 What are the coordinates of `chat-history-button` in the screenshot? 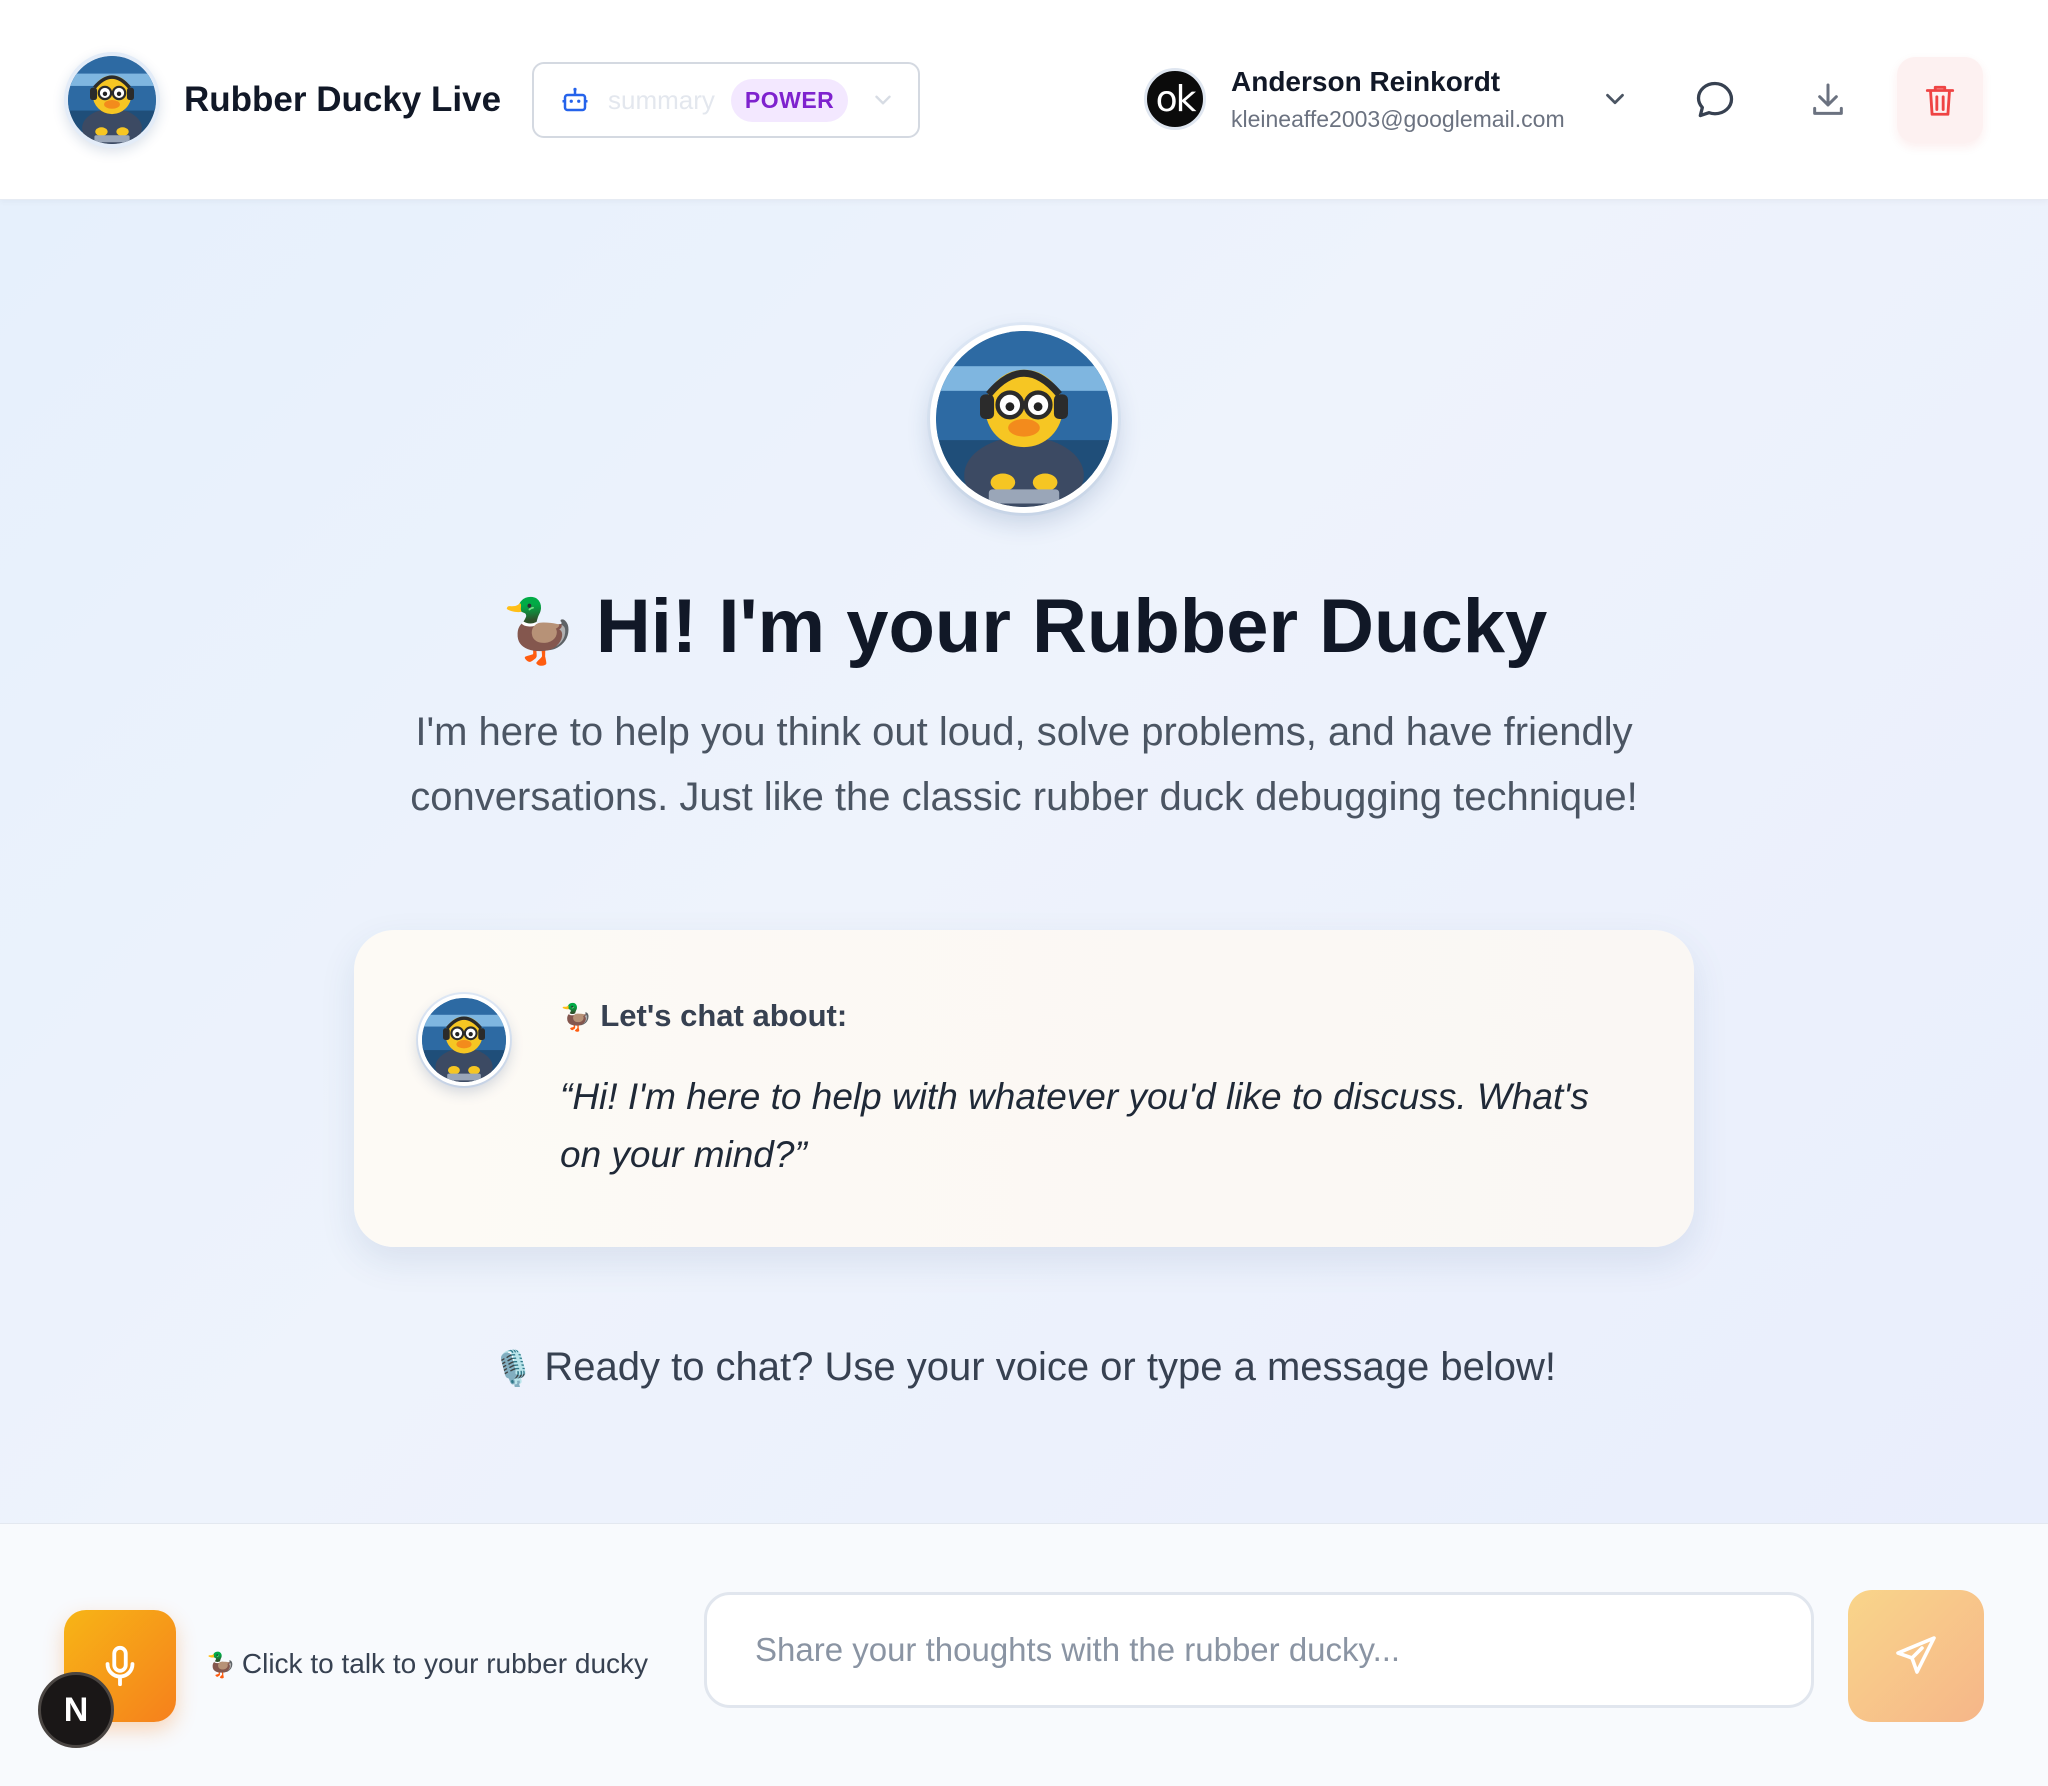 It's located at (1715, 100).